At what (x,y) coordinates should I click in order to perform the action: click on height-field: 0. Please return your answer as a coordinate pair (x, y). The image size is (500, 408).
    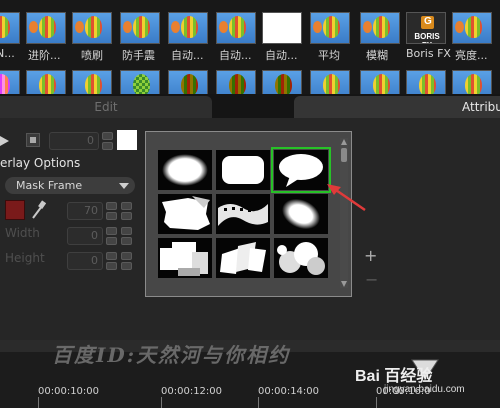
    Looking at the image, I should click on (85, 261).